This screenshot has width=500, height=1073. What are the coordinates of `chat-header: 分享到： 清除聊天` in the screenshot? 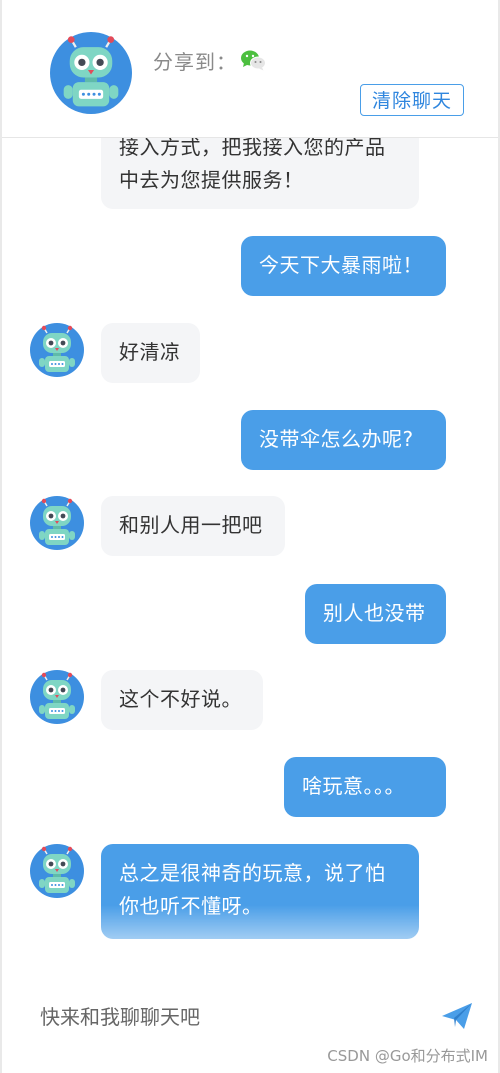 It's located at (250, 69).